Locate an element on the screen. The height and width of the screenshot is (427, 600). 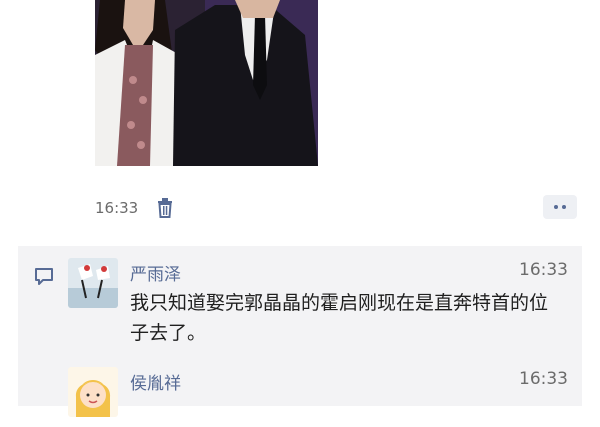
post-photo is located at coordinates (206, 83).